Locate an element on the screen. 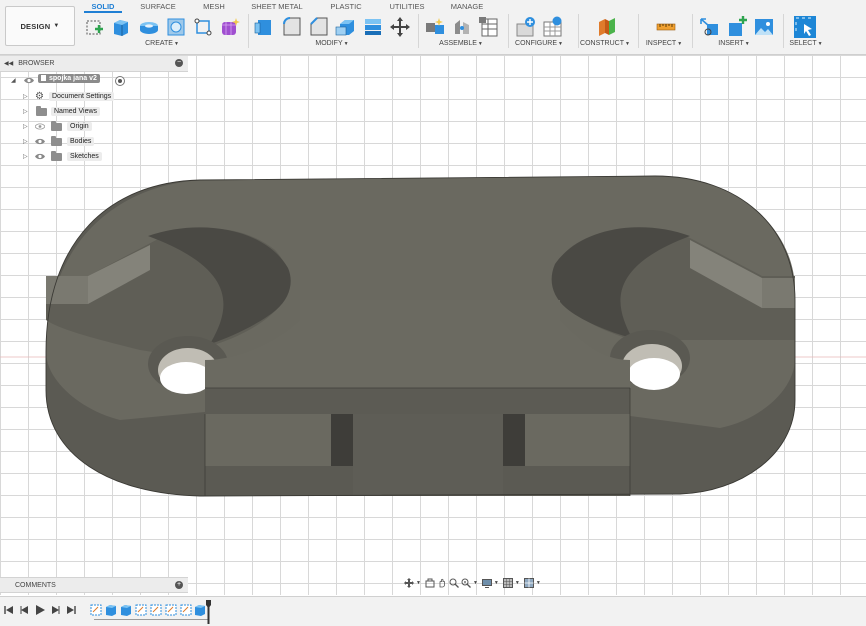  assemble-group-label: ASSEMBLE▼ is located at coordinates (461, 43).